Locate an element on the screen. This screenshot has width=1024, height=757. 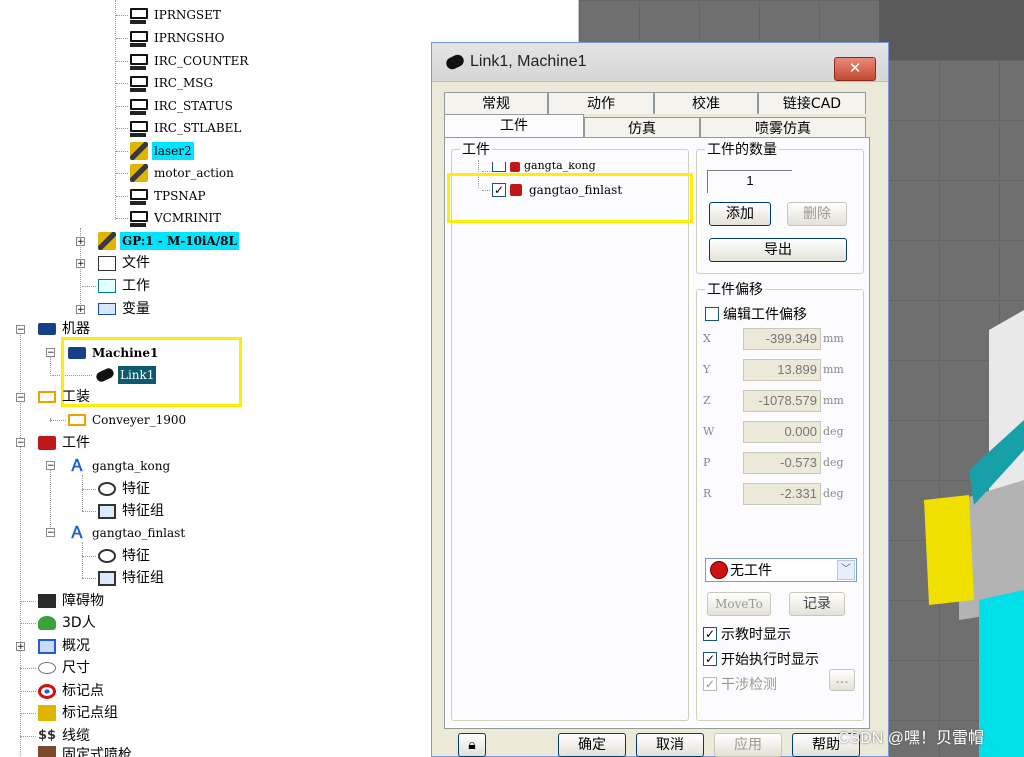
offset-y-field: 13.899 is located at coordinates (782, 370).